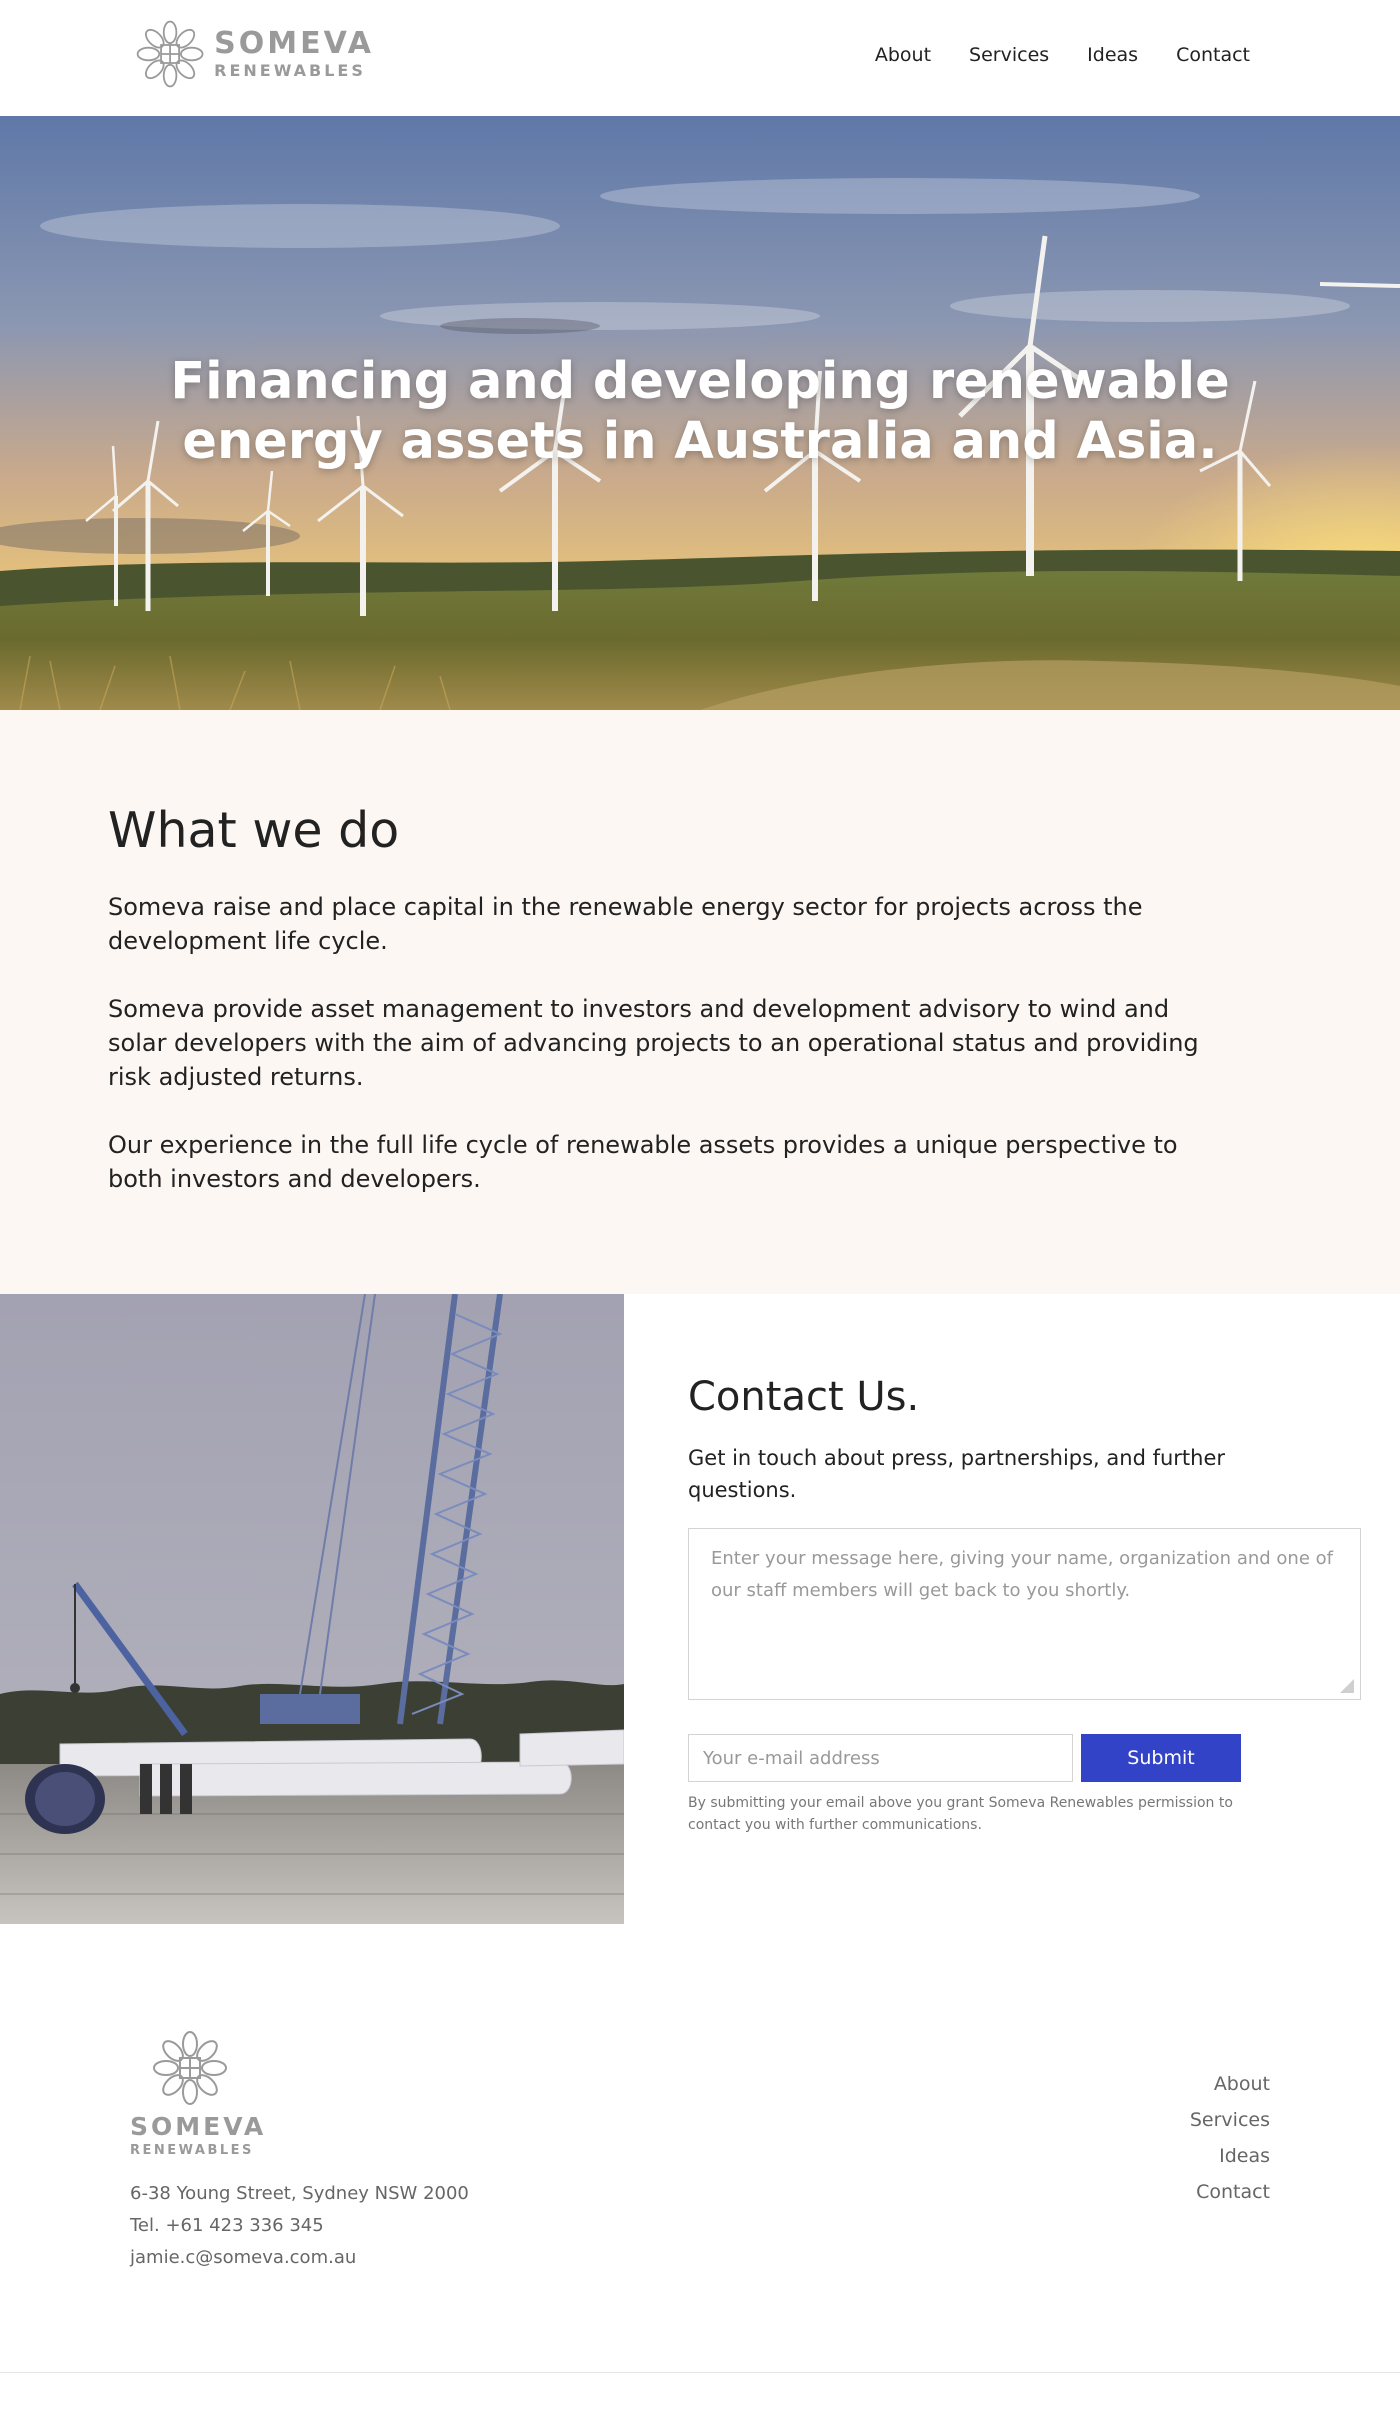 The image size is (1400, 2422). What do you see at coordinates (1009, 55) in the screenshot?
I see `nav-services-link: Services` at bounding box center [1009, 55].